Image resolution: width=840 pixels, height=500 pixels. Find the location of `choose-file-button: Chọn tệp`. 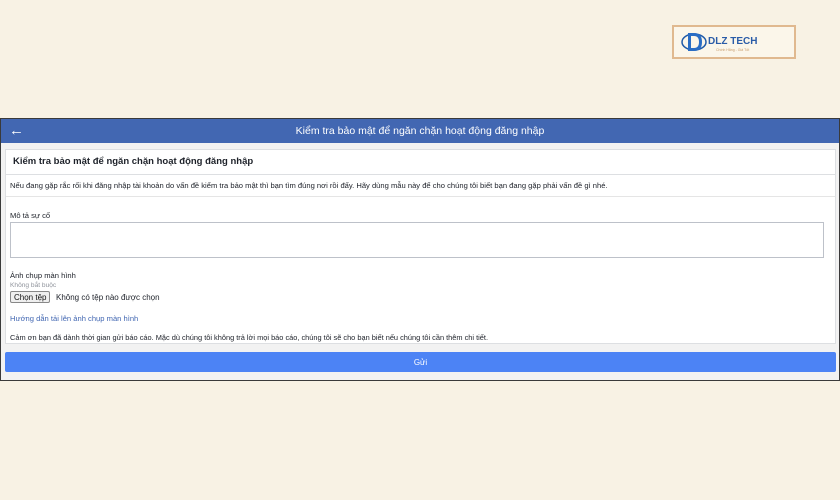

choose-file-button: Chọn tệp is located at coordinates (30, 297).